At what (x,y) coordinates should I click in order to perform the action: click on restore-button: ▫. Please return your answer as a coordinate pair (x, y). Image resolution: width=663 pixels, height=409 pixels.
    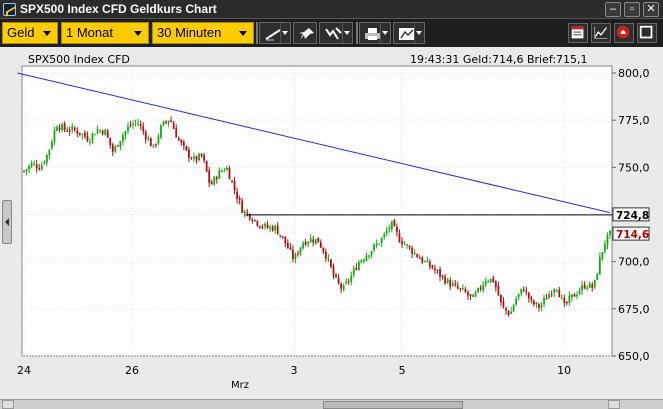
    Looking at the image, I should click on (632, 9).